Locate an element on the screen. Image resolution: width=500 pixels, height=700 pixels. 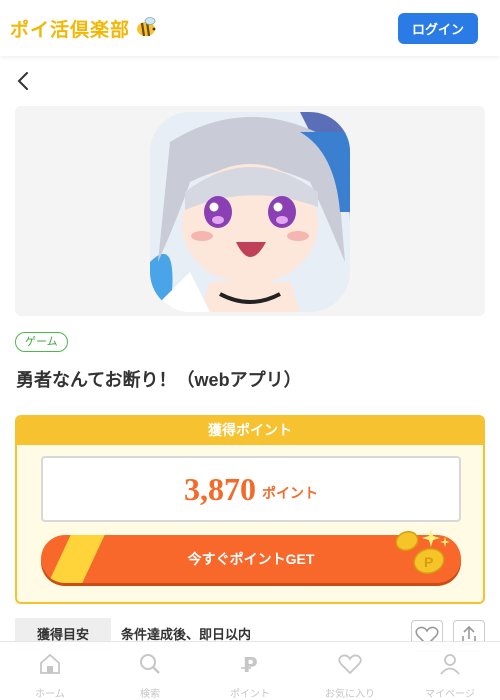
nav-search: 検索 is located at coordinates (150, 671).